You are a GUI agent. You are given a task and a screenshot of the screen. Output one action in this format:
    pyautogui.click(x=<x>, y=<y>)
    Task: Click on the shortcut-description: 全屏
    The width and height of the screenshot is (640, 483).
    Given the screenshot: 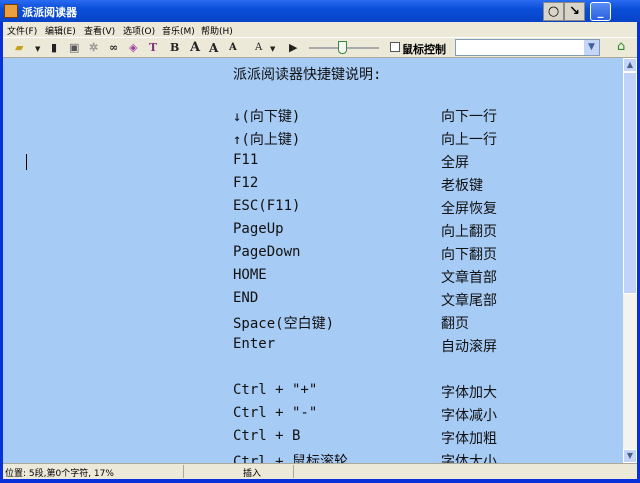 What is the action you would take?
    pyautogui.click(x=455, y=163)
    